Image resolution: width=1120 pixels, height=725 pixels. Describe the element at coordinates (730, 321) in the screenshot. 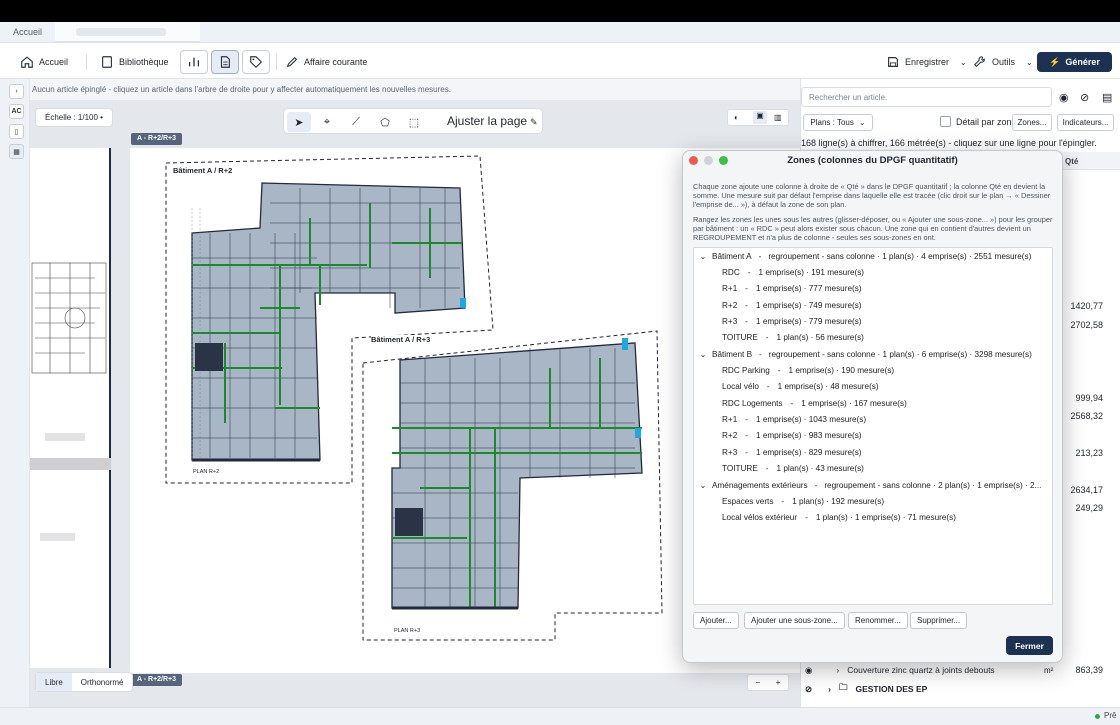

I see `zone-name: R+3` at that location.